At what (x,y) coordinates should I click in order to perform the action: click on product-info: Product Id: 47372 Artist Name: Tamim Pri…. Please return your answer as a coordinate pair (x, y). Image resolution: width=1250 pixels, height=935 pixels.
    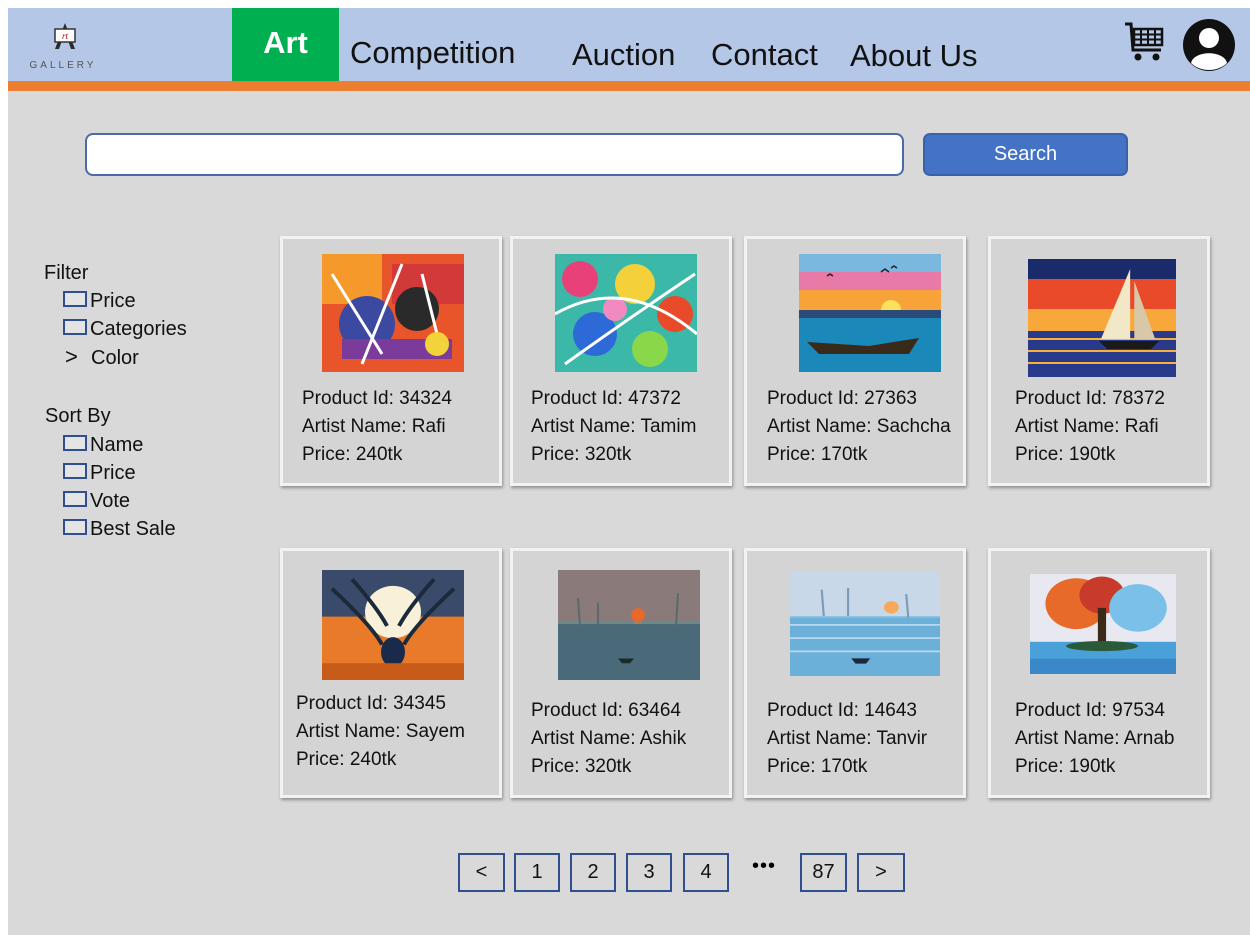
    Looking at the image, I should click on (613, 427).